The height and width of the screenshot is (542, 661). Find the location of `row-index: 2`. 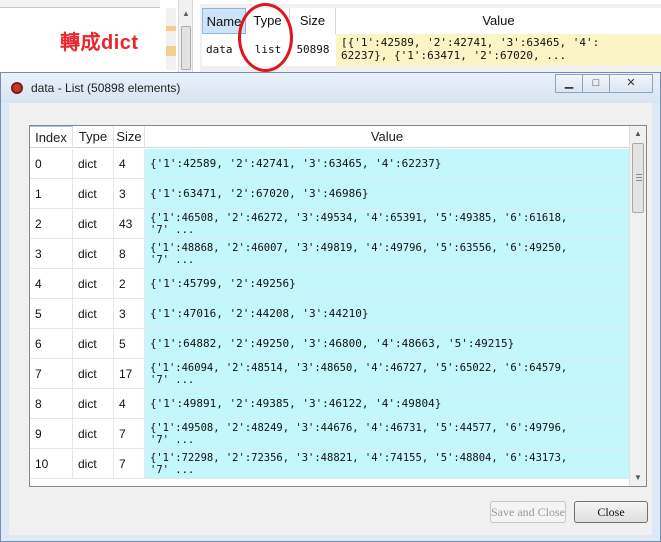

row-index: 2 is located at coordinates (51, 224).